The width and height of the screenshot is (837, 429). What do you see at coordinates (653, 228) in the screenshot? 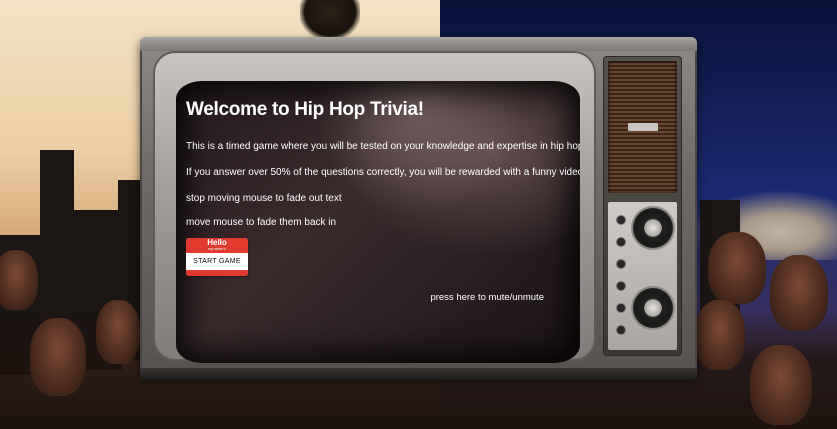
I see `channel-dial-icon` at bounding box center [653, 228].